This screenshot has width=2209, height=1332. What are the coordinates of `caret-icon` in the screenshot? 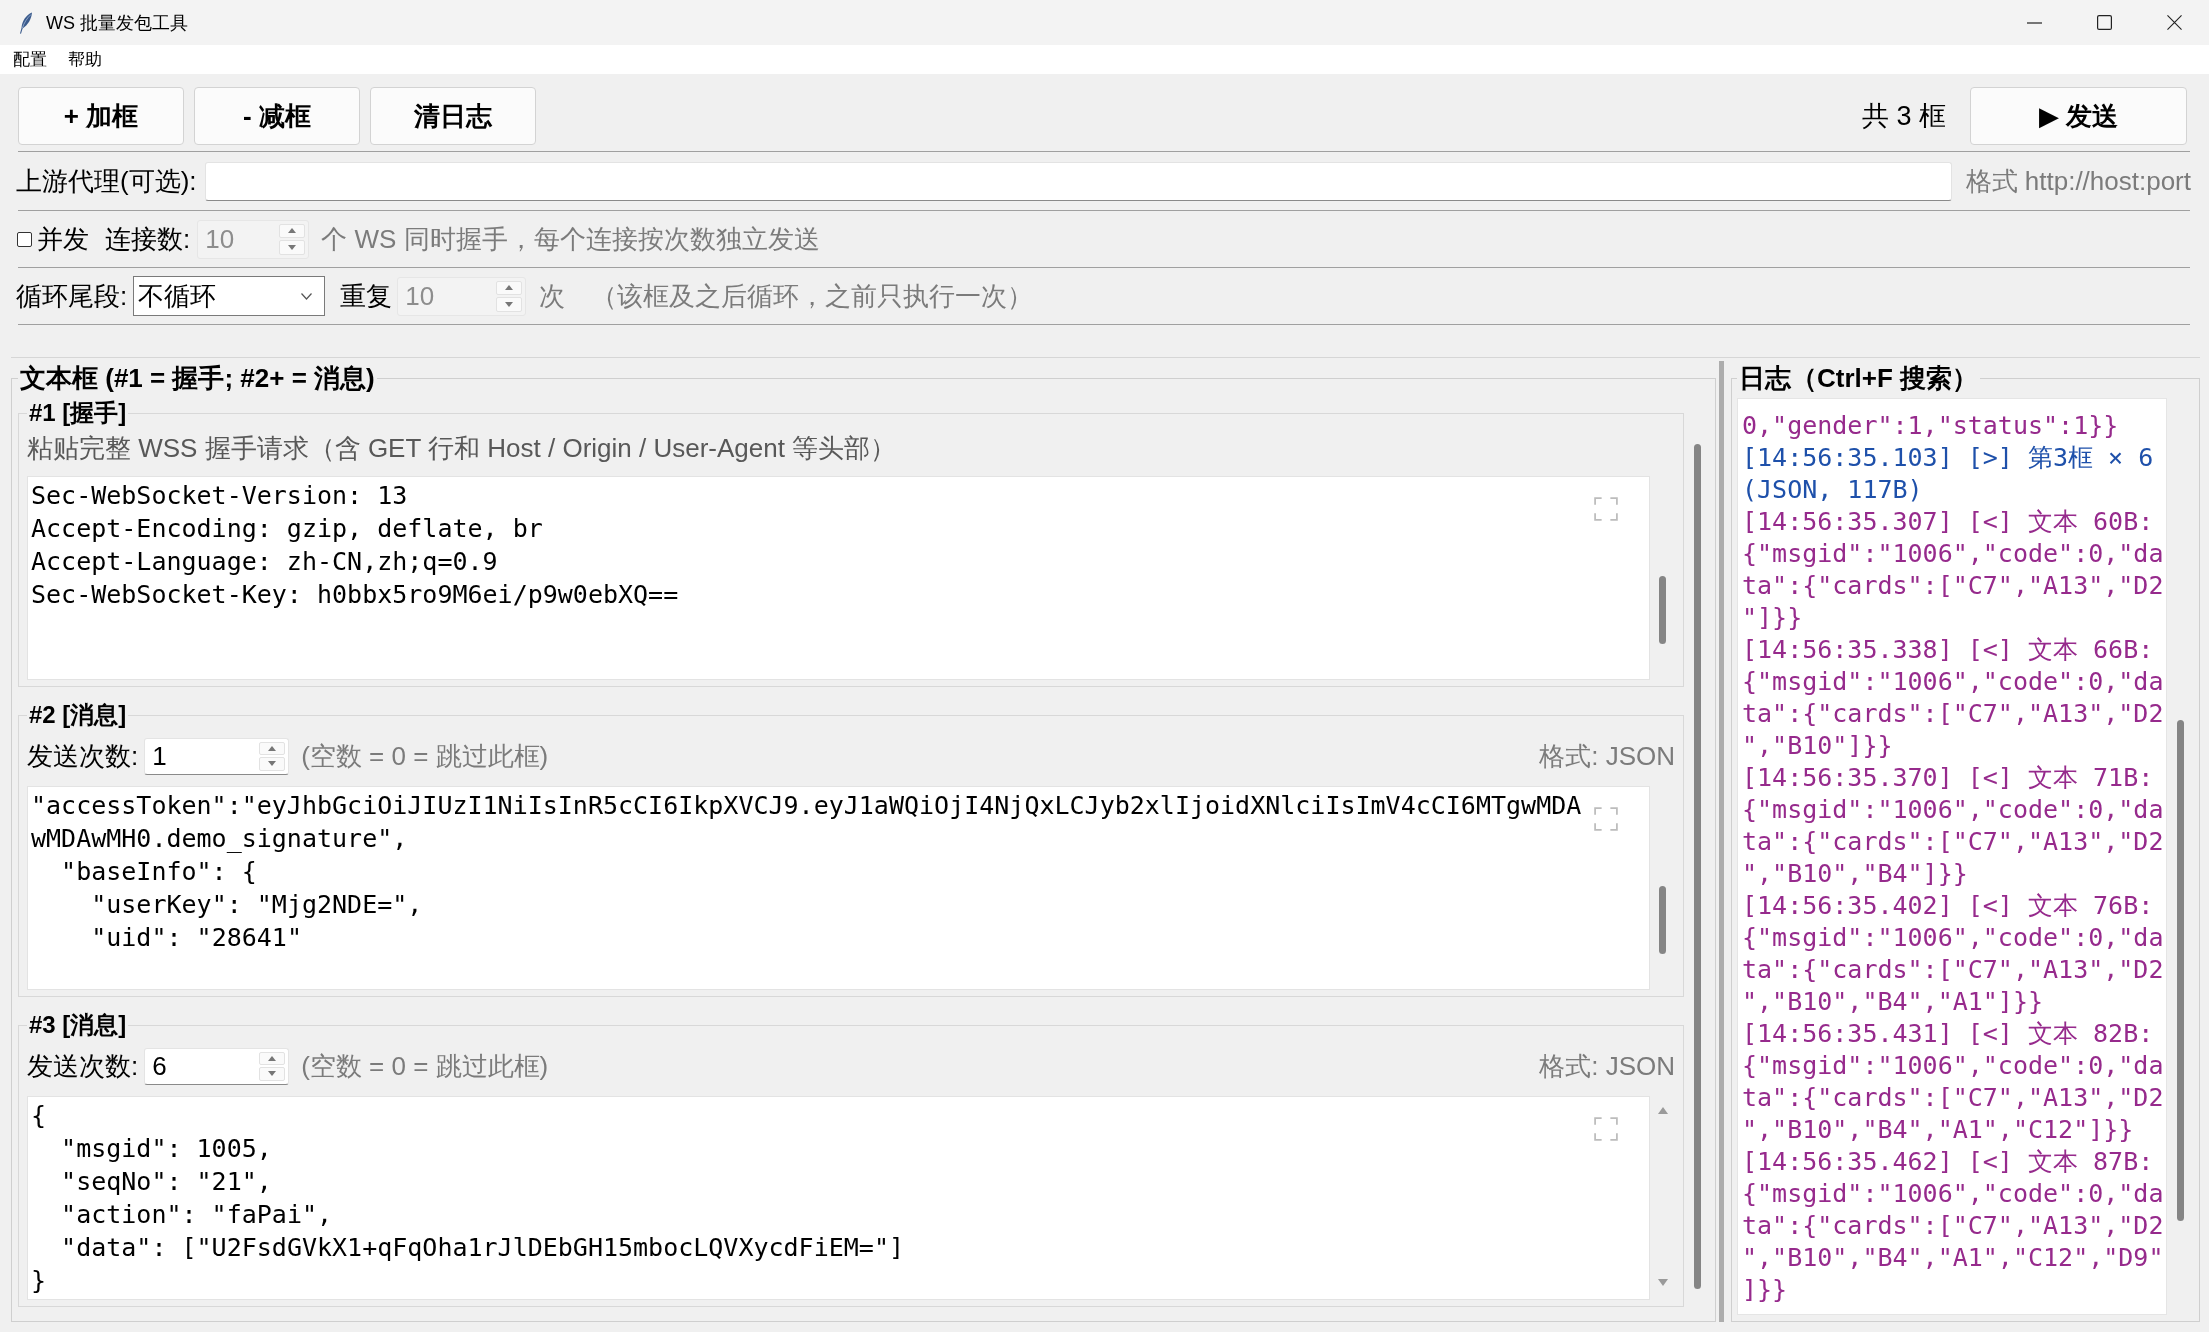 It's located at (307, 296).